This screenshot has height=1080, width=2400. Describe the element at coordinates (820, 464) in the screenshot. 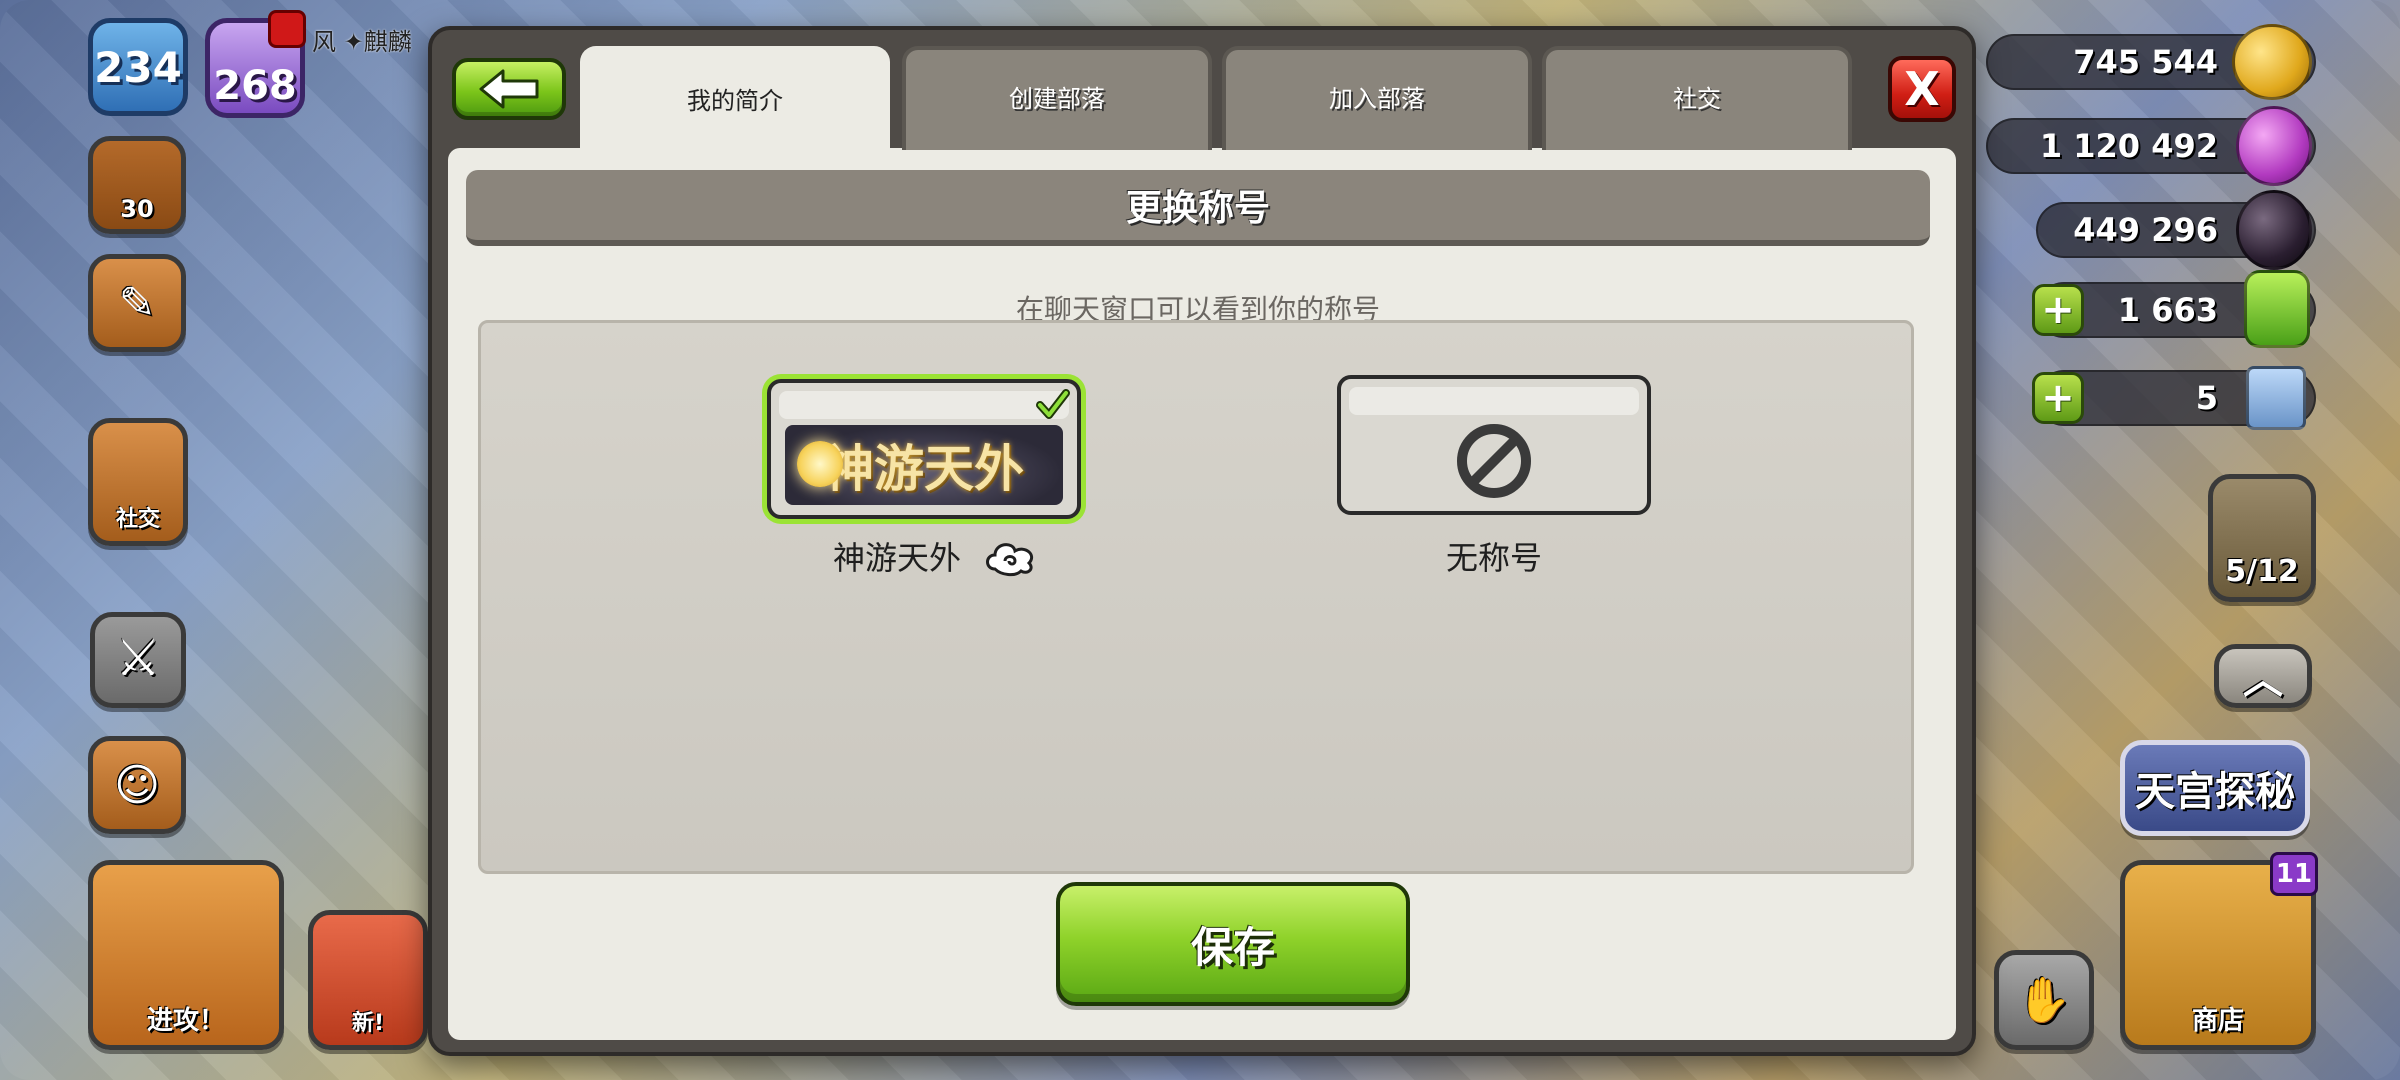

I see `glow-orb-icon` at that location.